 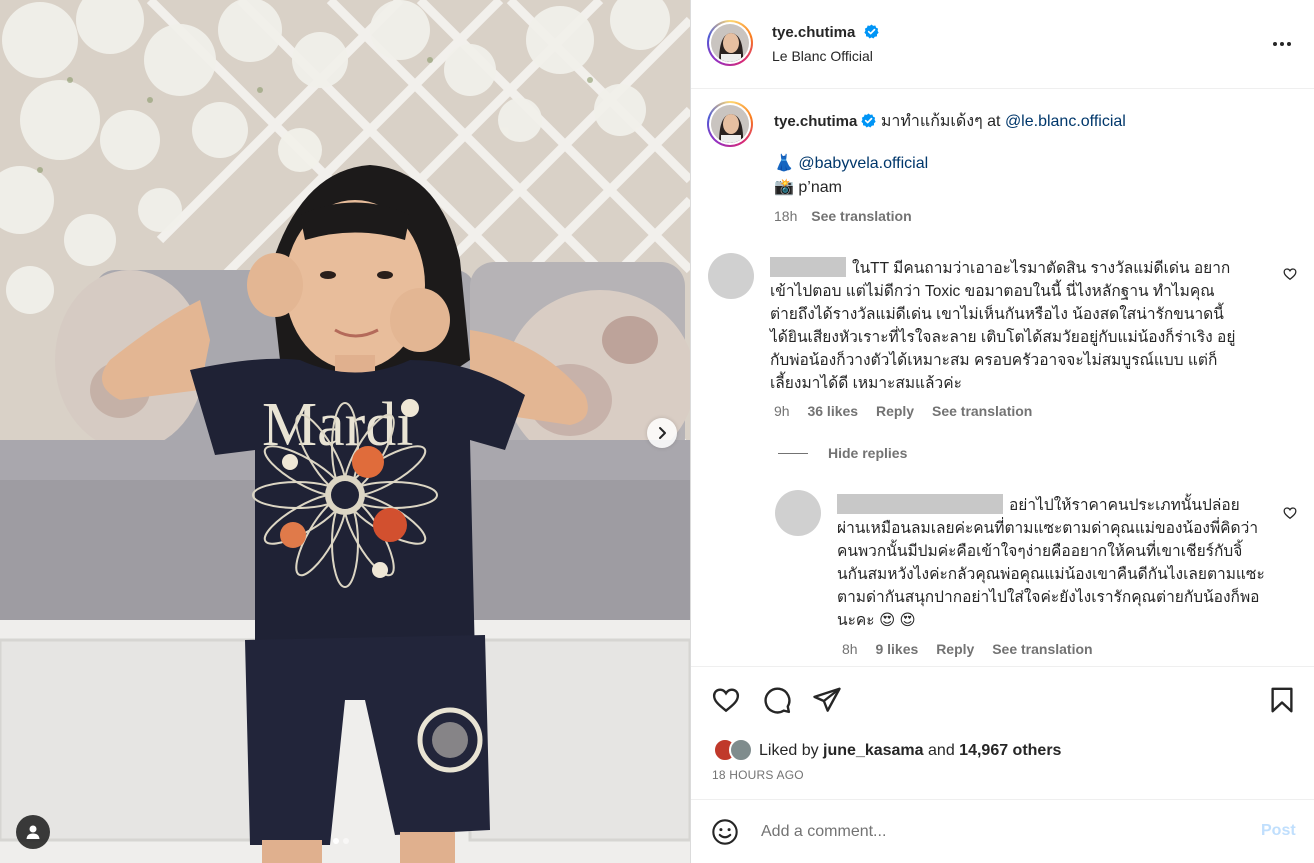 I want to click on carousel-indicator, so click(x=341, y=841).